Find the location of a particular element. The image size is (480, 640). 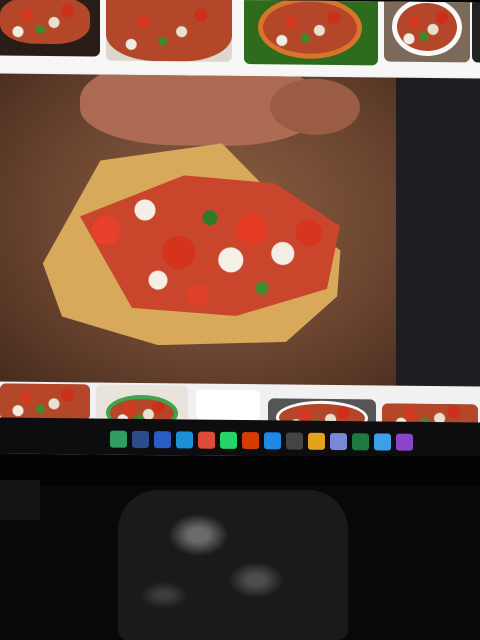

file-icon is located at coordinates (140, 439).